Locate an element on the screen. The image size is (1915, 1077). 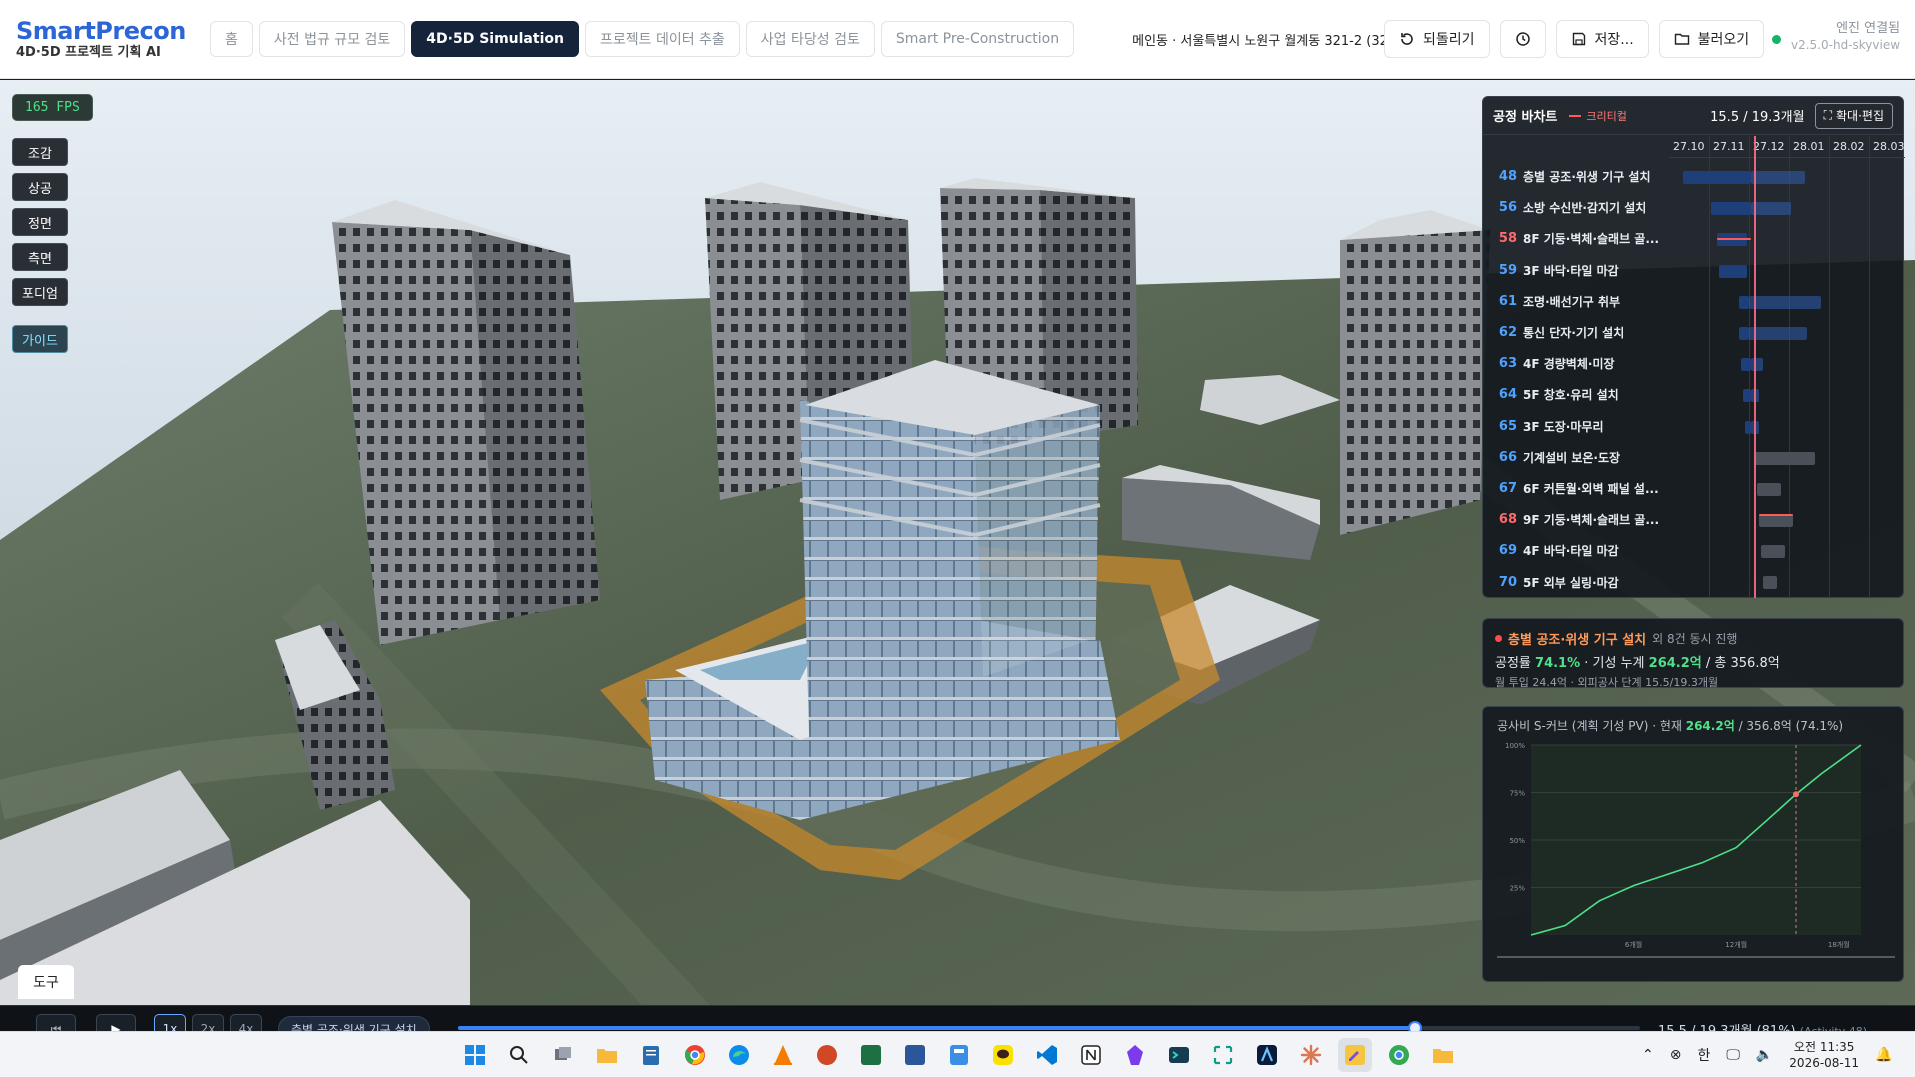
view-side-button: 측면 is located at coordinates (40, 257).